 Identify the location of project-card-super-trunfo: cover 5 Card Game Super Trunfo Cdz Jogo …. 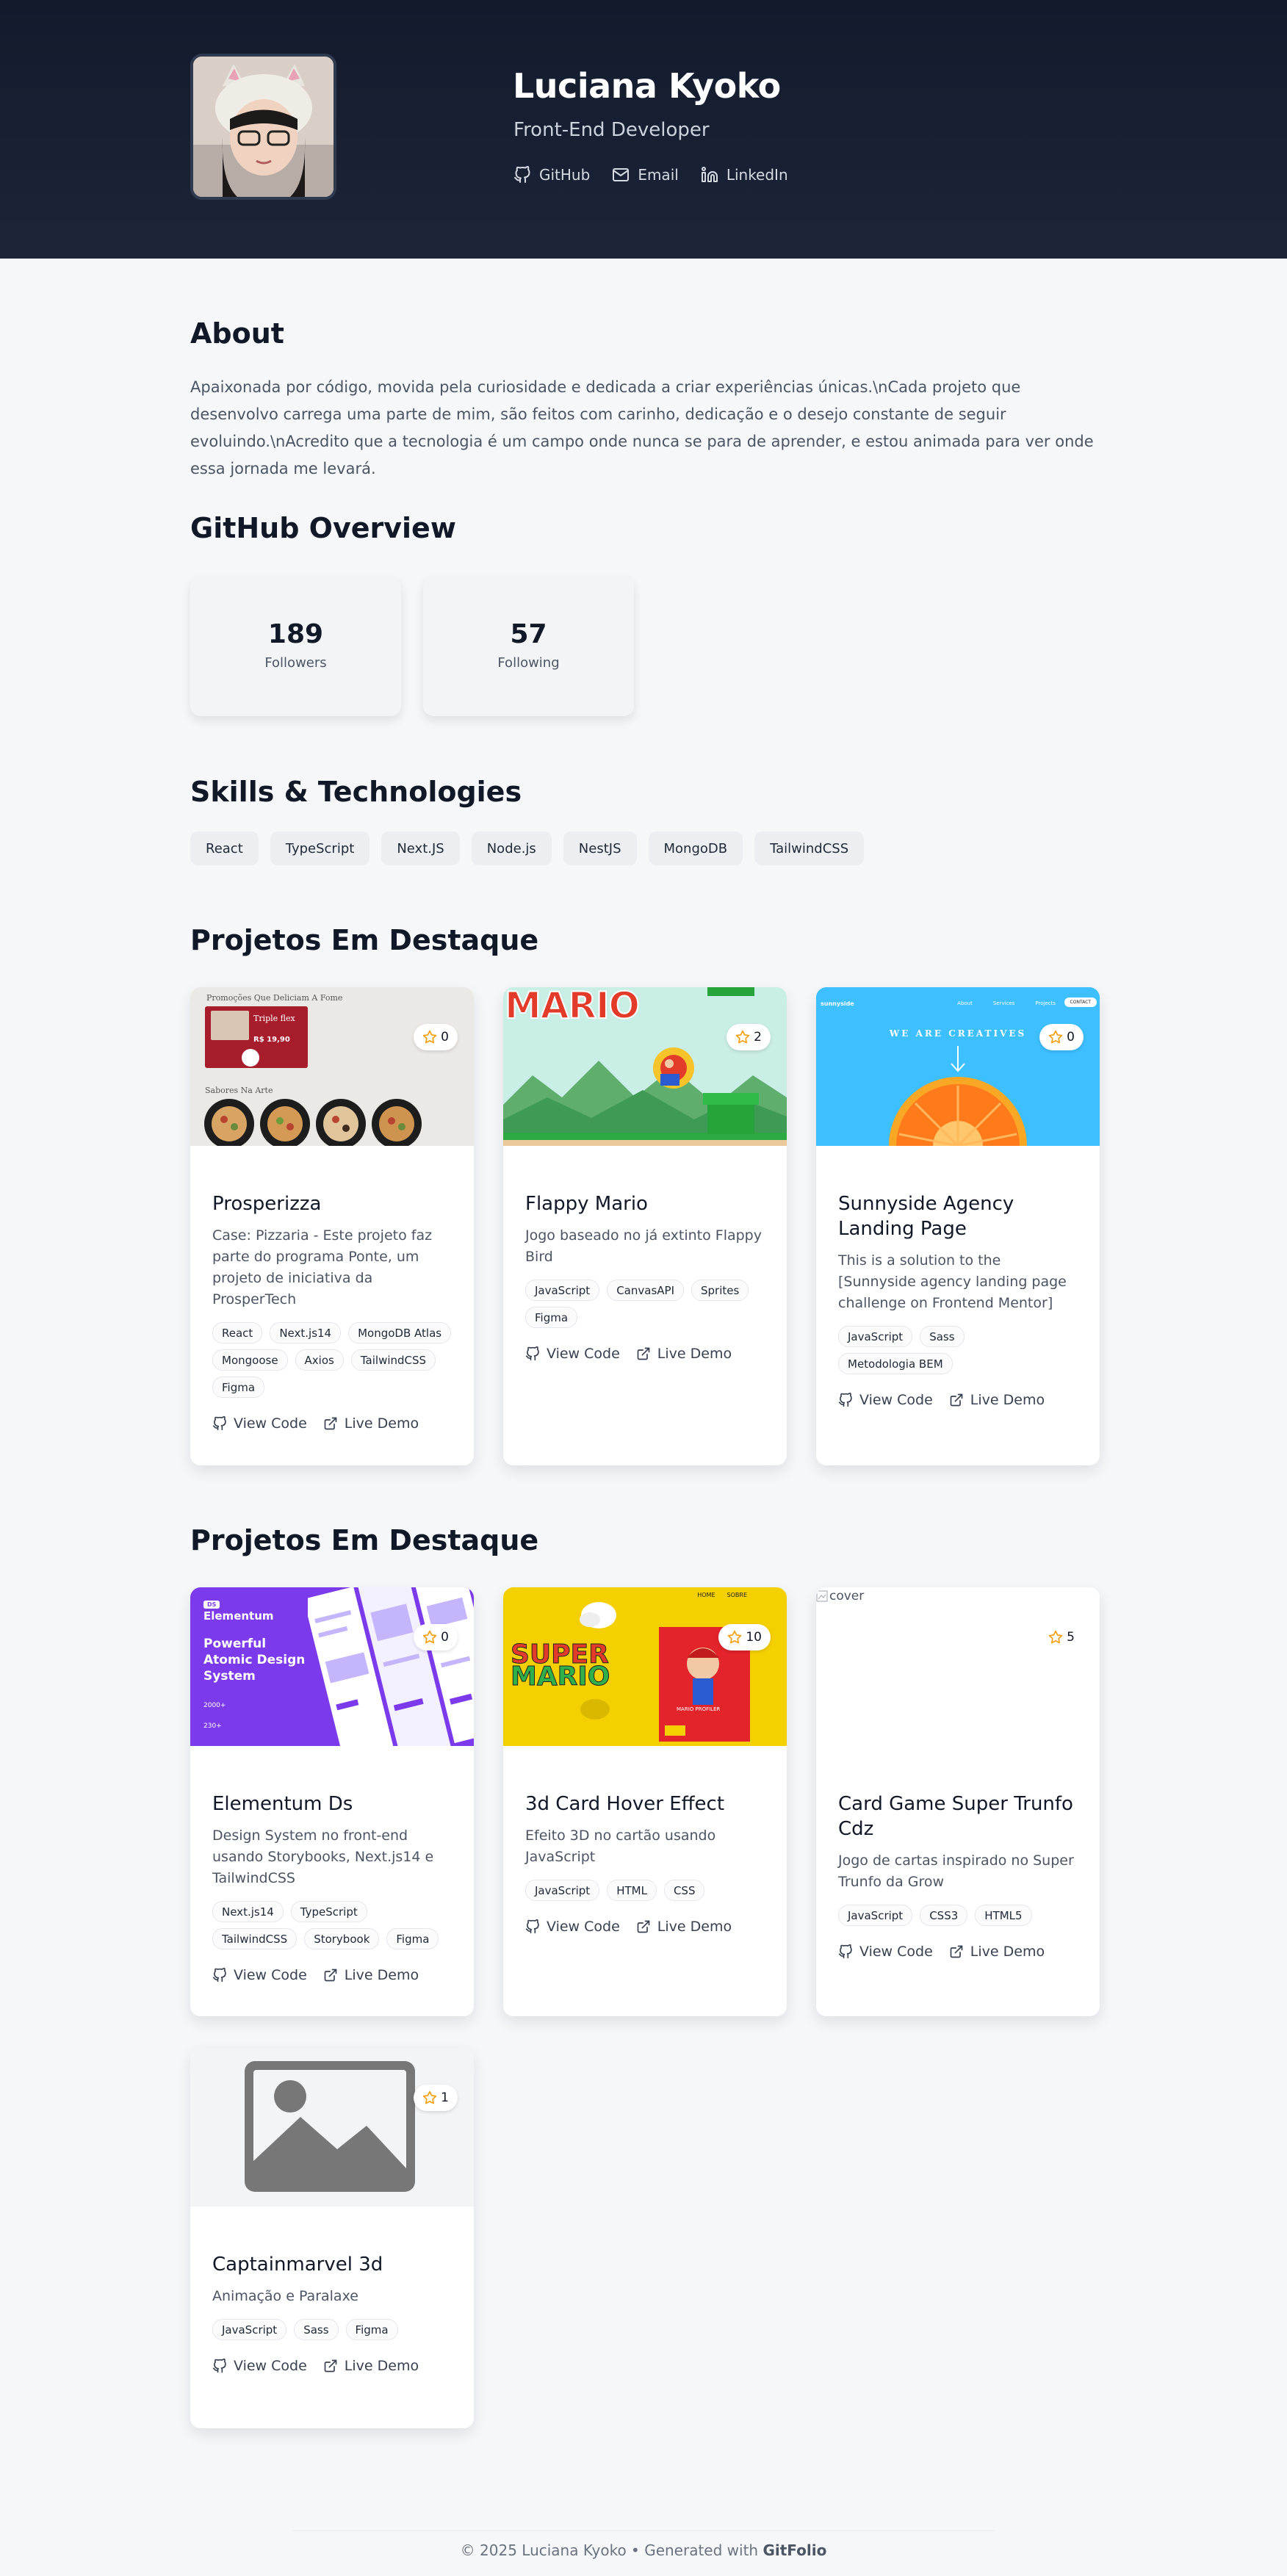
(958, 1801).